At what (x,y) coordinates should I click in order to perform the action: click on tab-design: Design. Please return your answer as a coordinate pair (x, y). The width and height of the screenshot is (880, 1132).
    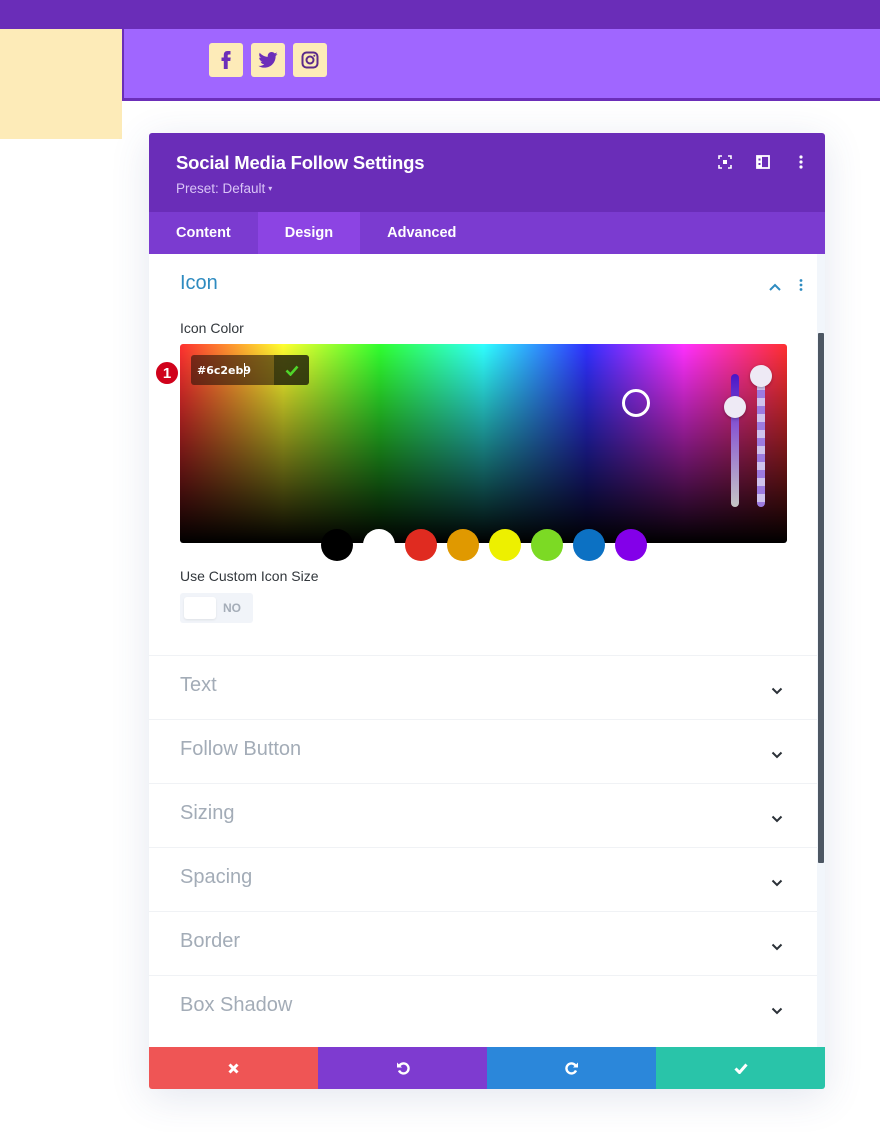
    Looking at the image, I should click on (309, 233).